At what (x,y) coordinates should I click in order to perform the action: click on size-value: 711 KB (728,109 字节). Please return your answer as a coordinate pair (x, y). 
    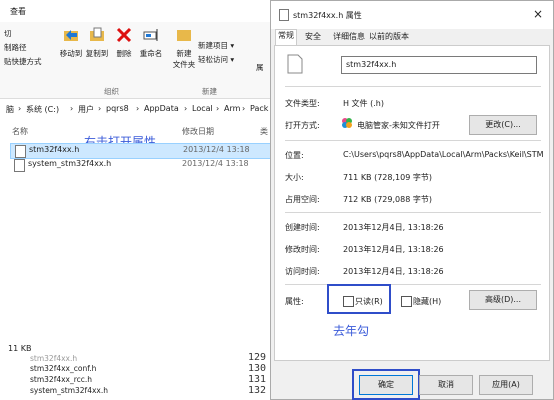
    Looking at the image, I should click on (387, 177).